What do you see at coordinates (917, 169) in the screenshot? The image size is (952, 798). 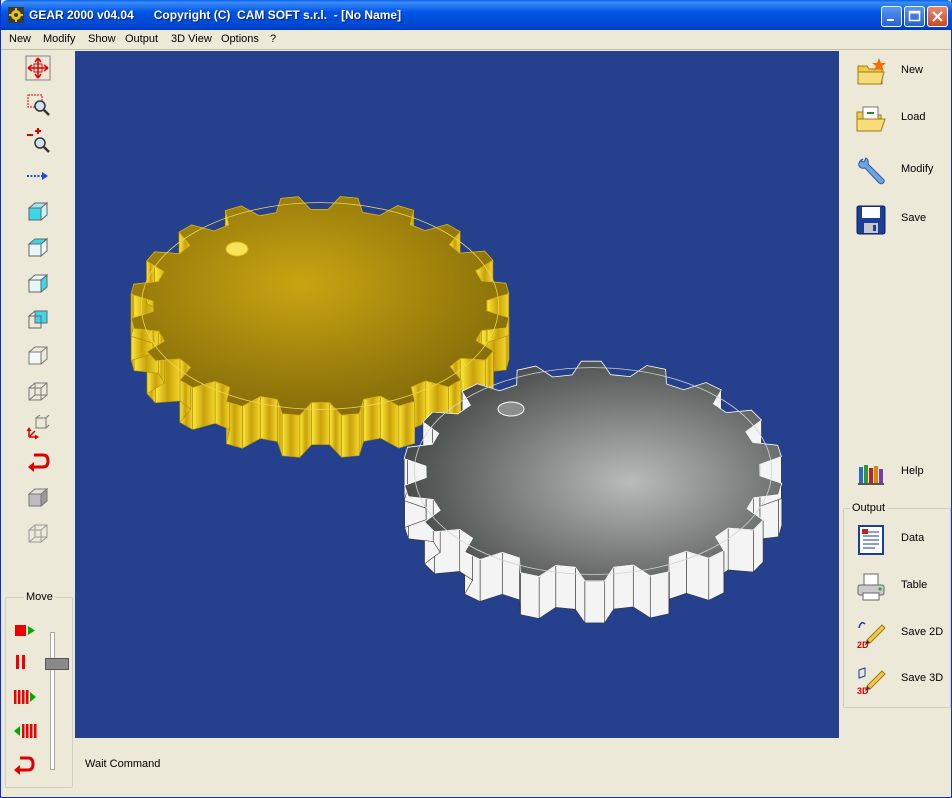 I see `modify-label: Modify` at bounding box center [917, 169].